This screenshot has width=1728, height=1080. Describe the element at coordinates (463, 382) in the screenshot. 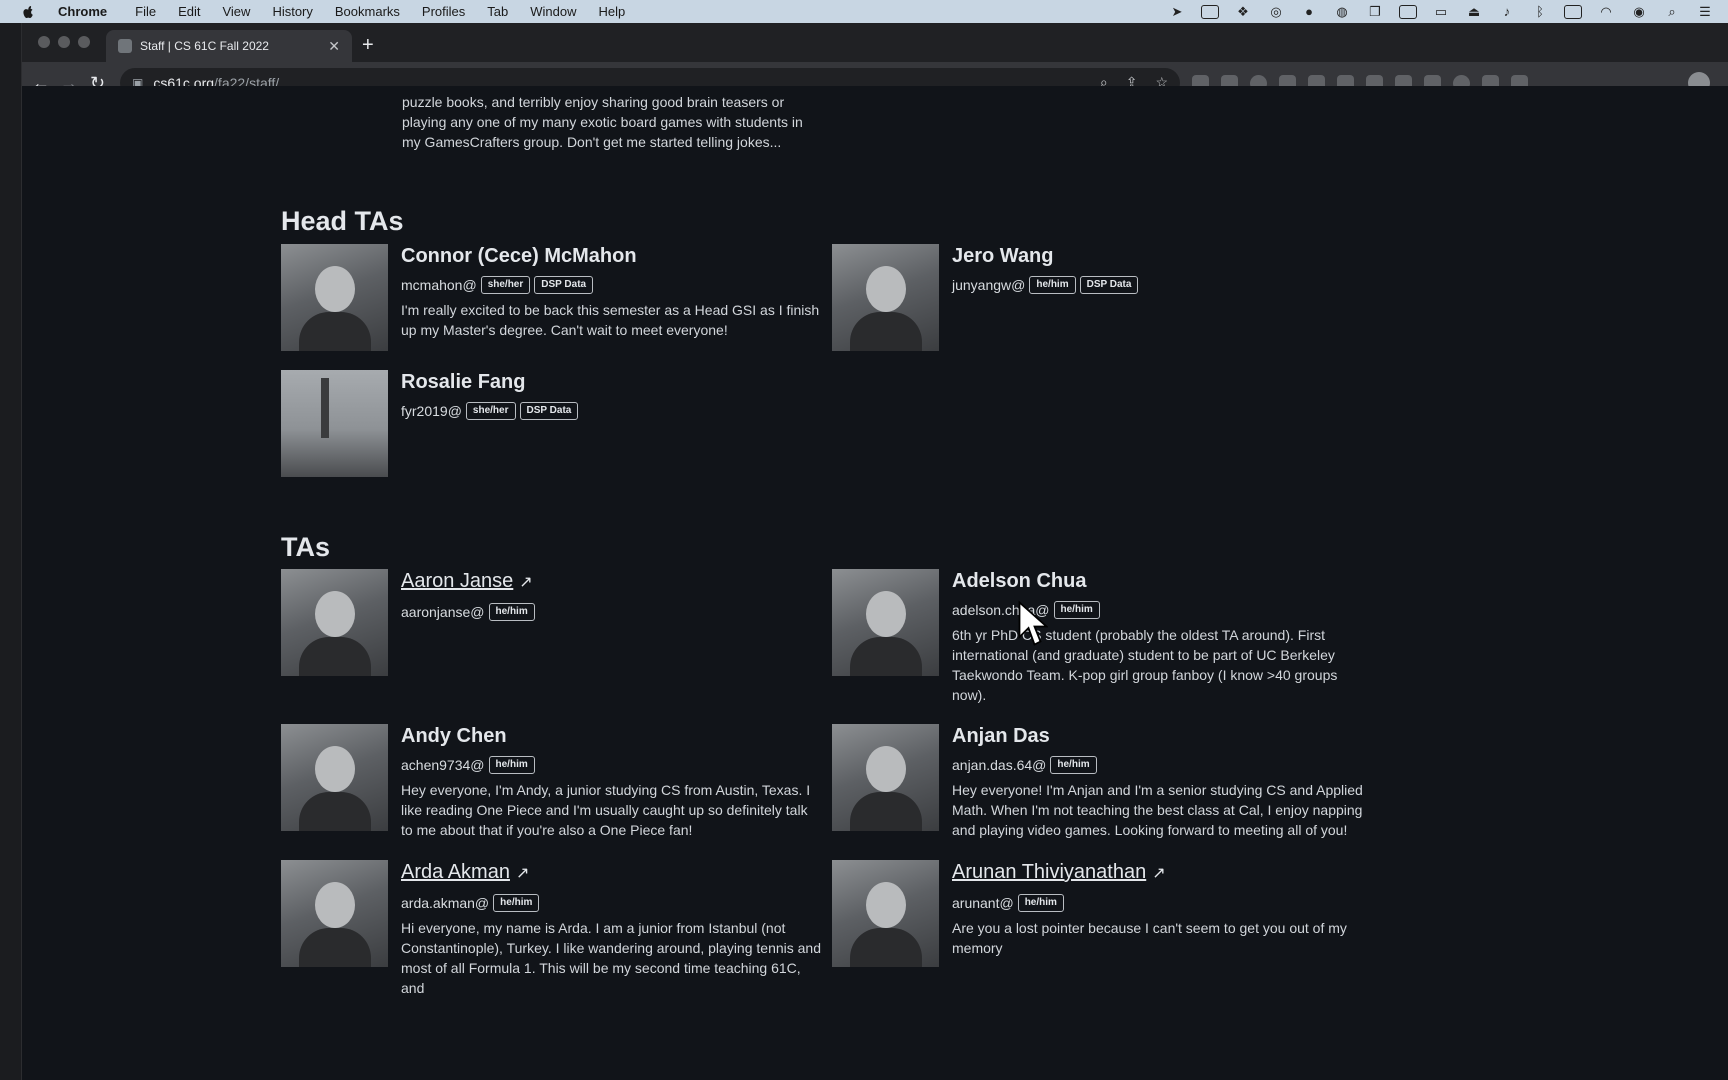

I see `staff-name: Rosalie Fang` at that location.